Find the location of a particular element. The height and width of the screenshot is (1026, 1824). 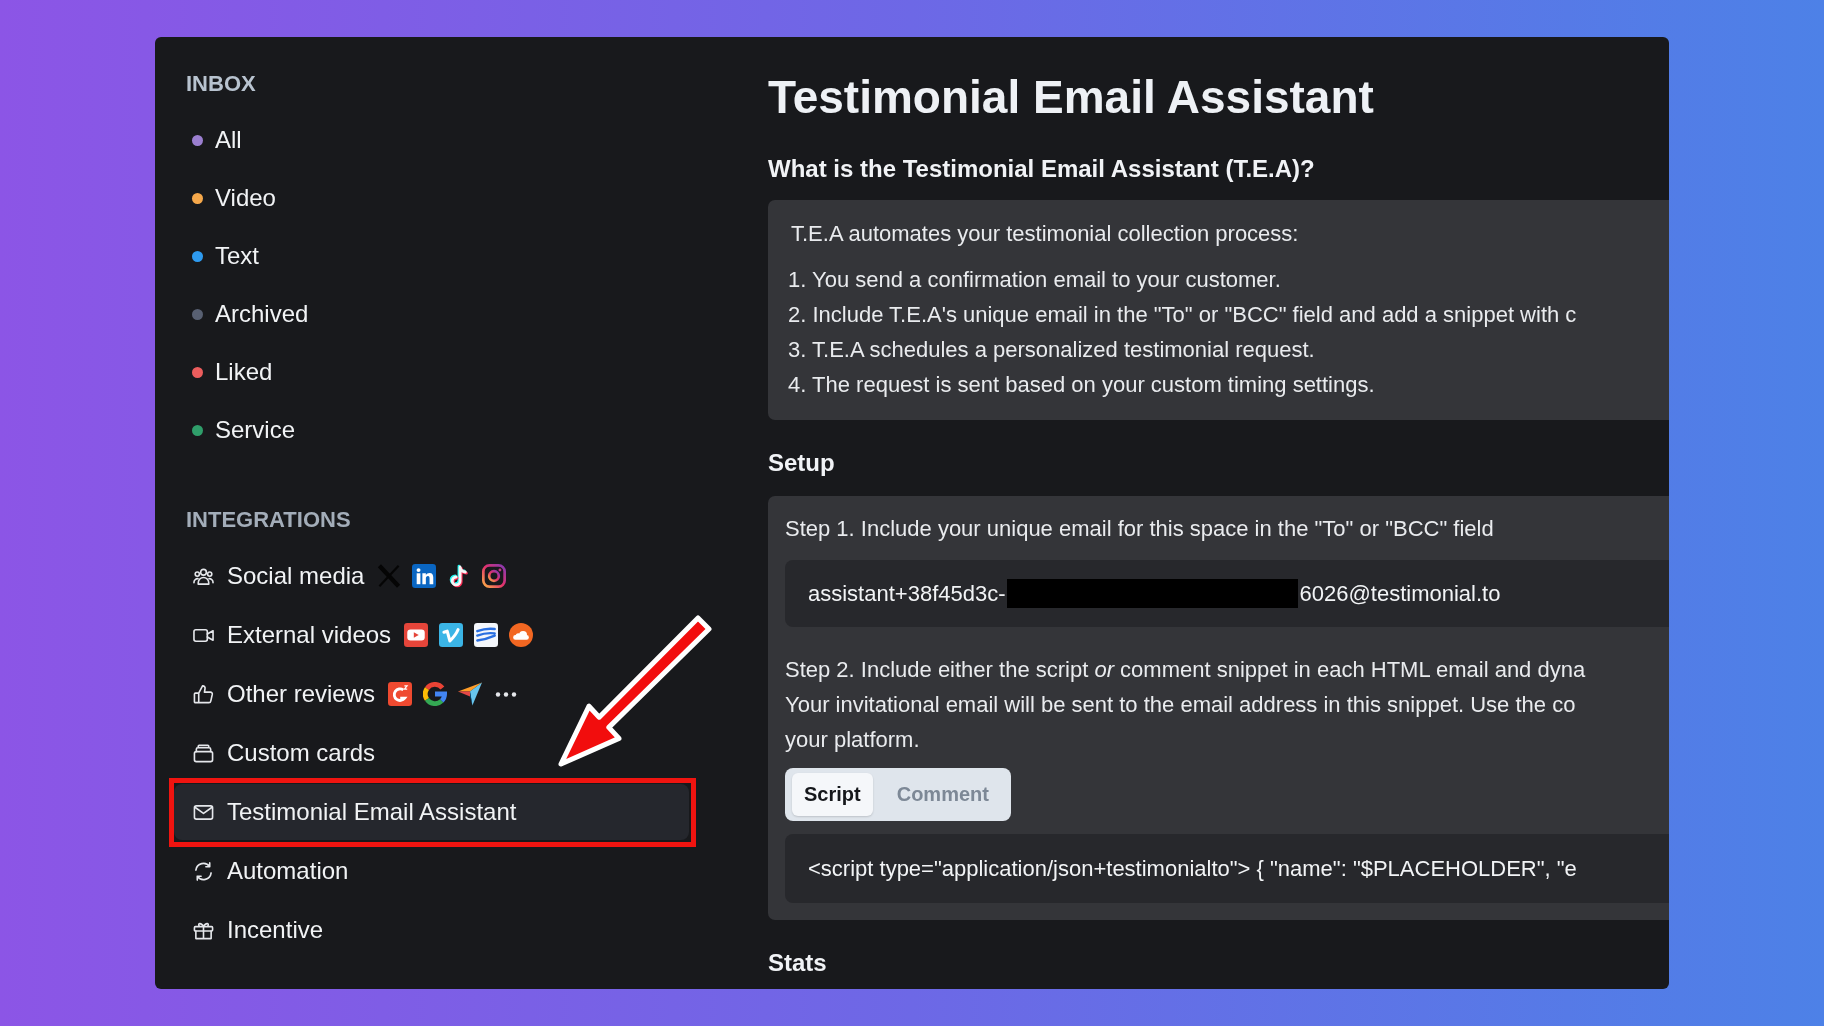

more-icon is located at coordinates (506, 694).